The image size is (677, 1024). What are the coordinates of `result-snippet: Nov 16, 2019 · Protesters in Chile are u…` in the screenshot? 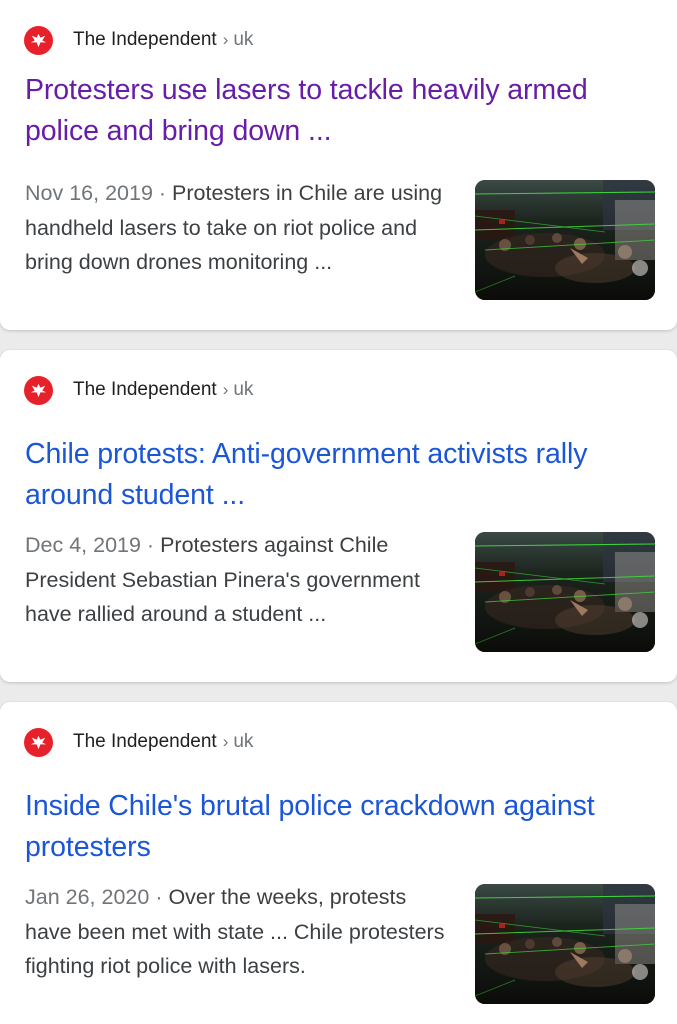 It's located at (239, 228).